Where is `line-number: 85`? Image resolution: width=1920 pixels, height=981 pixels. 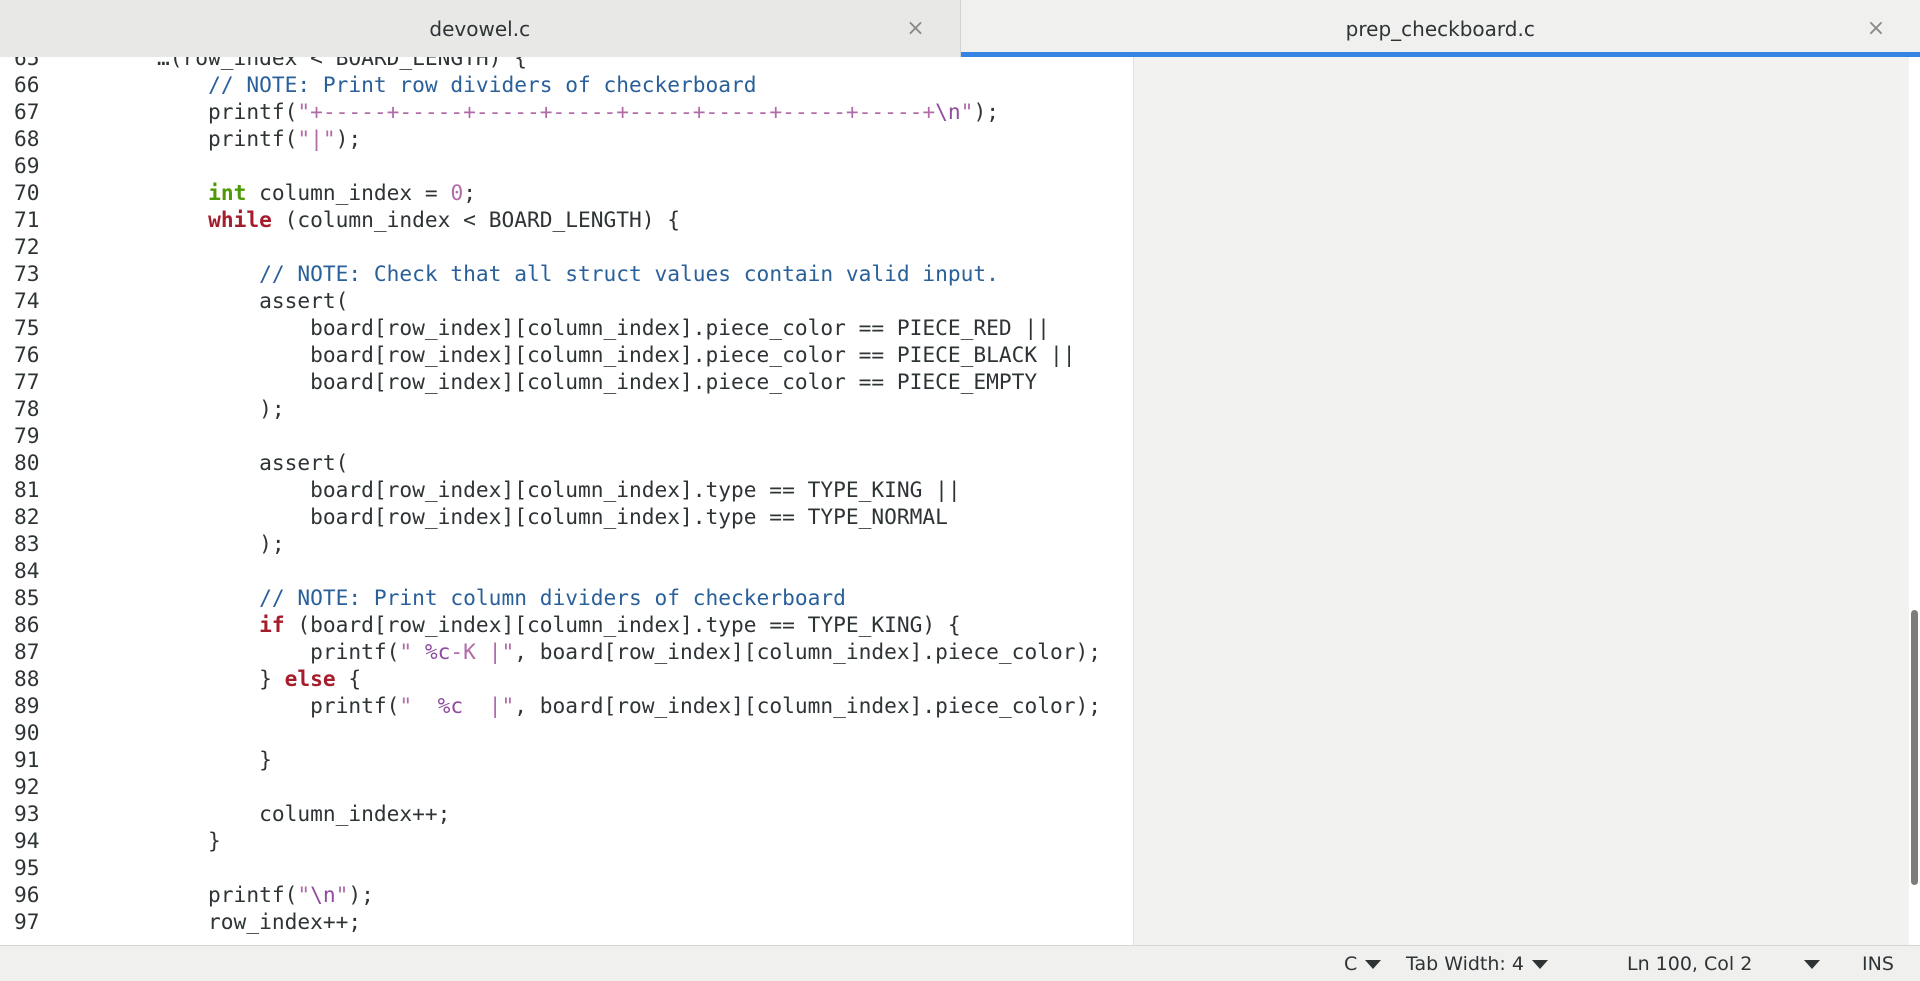 line-number: 85 is located at coordinates (27, 597).